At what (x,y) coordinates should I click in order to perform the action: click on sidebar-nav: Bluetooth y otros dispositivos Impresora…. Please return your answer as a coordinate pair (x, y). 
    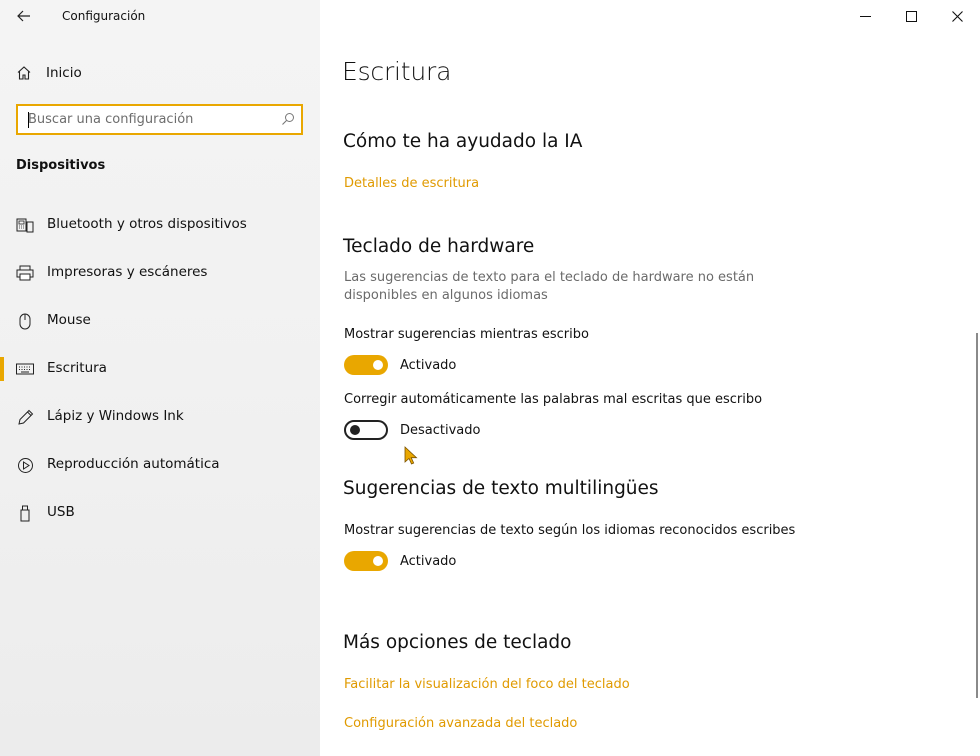
    Looking at the image, I should click on (160, 369).